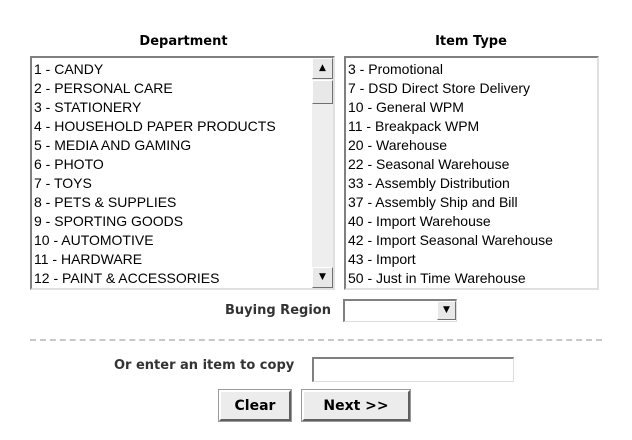  Describe the element at coordinates (183, 41) in the screenshot. I see `department-header: Department` at that location.